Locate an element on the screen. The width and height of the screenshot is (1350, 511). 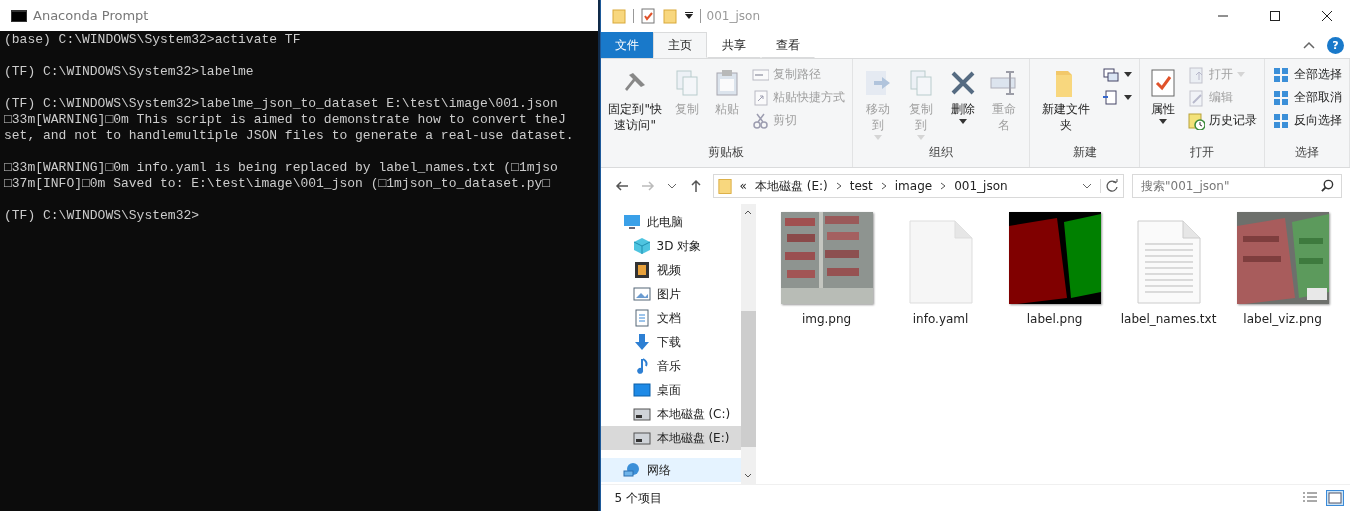
console-line: (TF) C:\WINDOWS\System32>labelme_json_to_dataset E:\test\image\001.json is located at coordinates (281, 103).